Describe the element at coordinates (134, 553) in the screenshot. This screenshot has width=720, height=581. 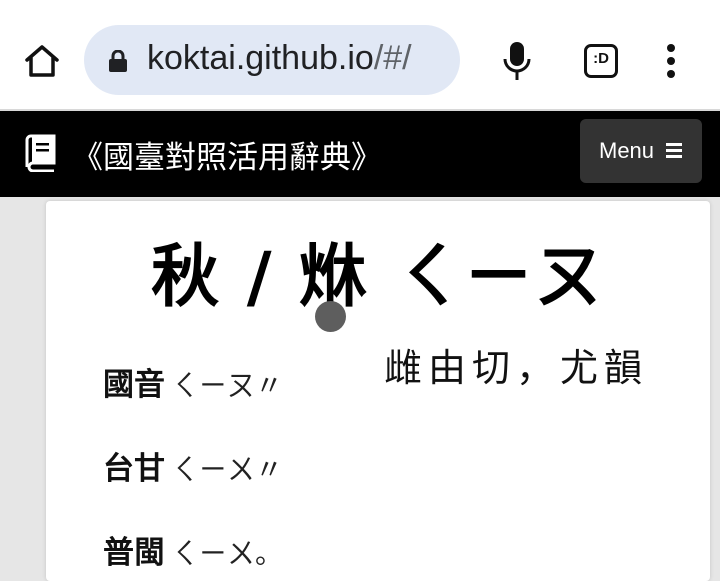
I see `reading-label: 普閩` at that location.